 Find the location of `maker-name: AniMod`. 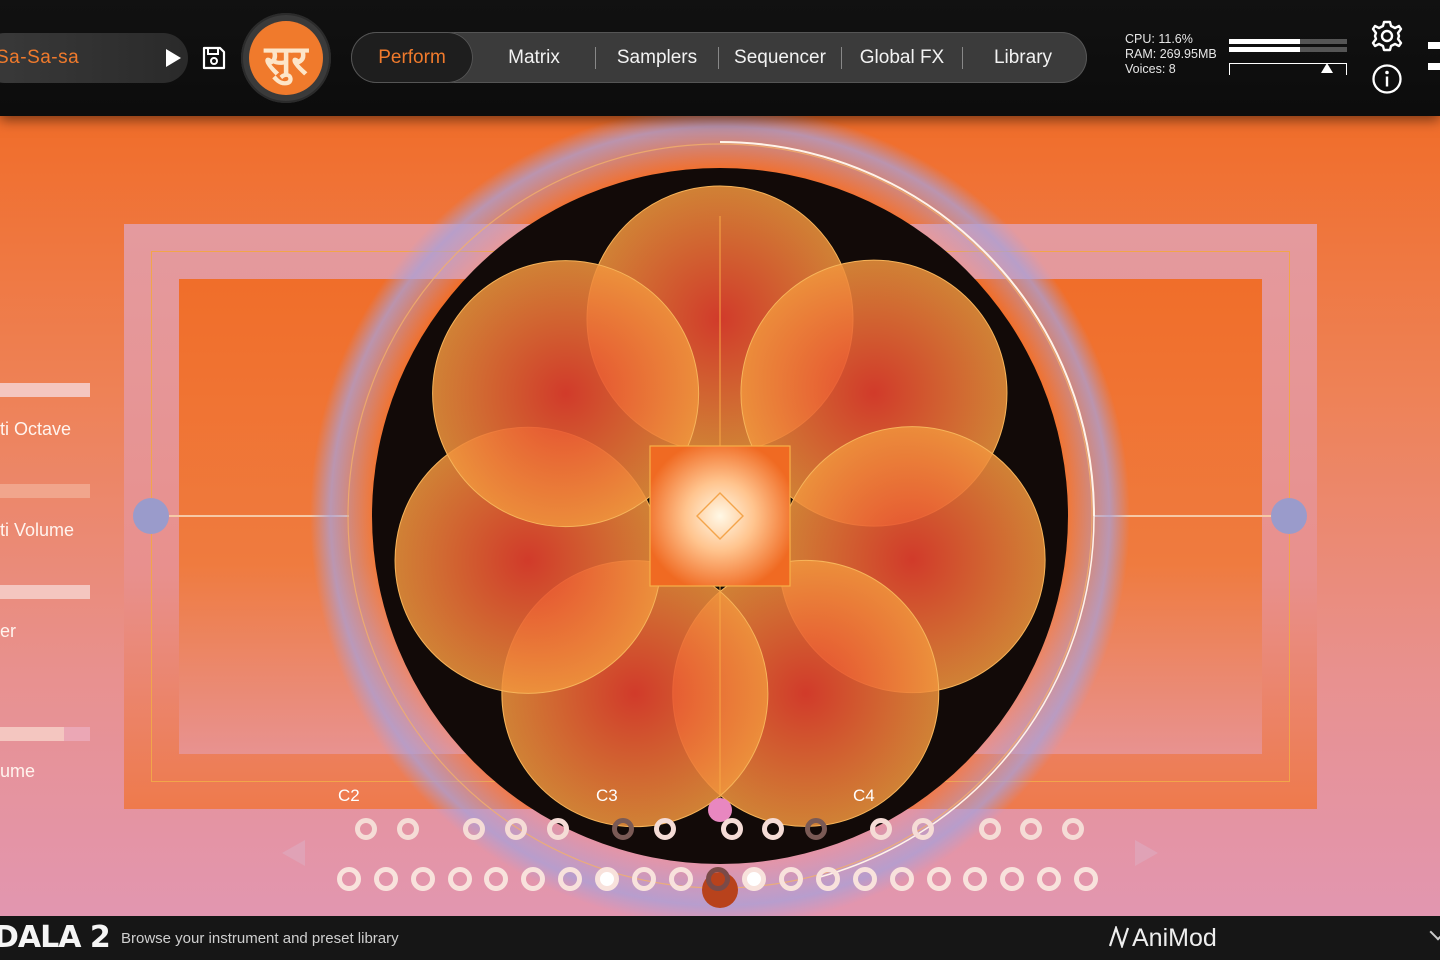

maker-name: AniMod is located at coordinates (1174, 938).